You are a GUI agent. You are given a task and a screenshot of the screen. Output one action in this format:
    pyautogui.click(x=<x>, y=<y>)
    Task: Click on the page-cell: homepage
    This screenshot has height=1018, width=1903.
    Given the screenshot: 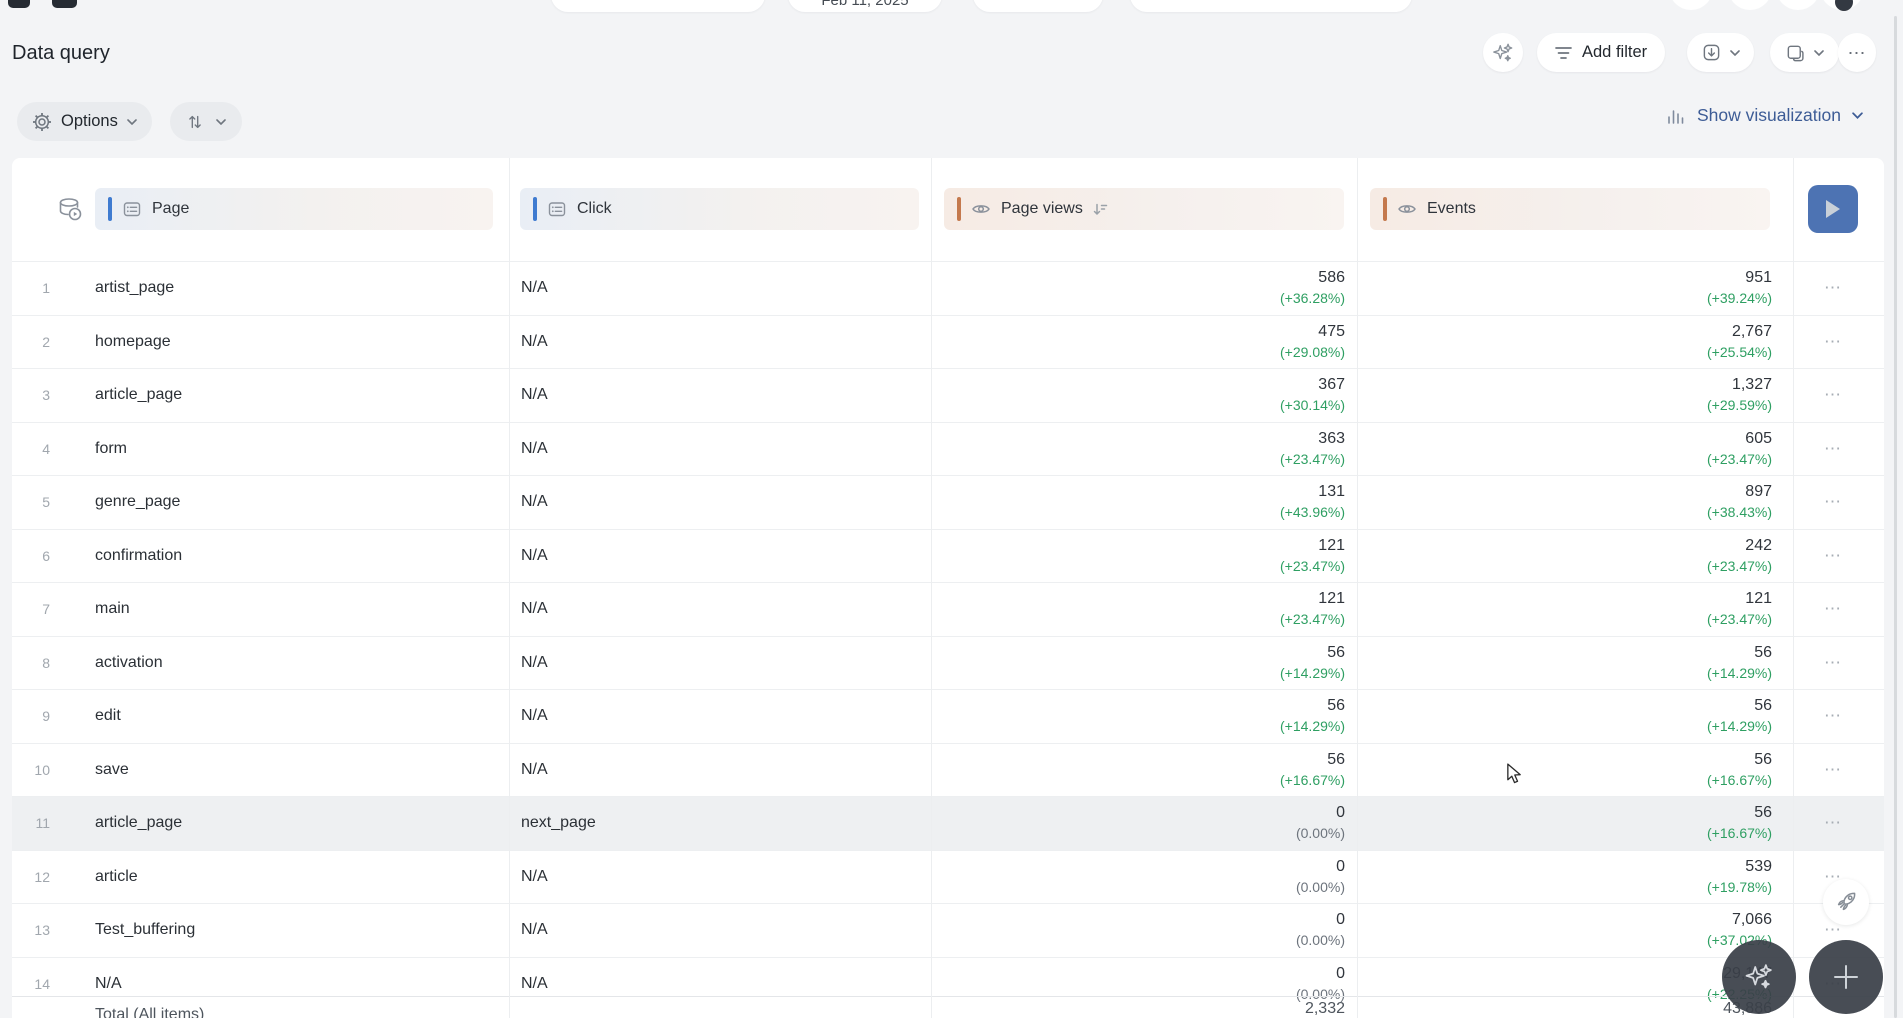 What is the action you would take?
    pyautogui.click(x=133, y=341)
    